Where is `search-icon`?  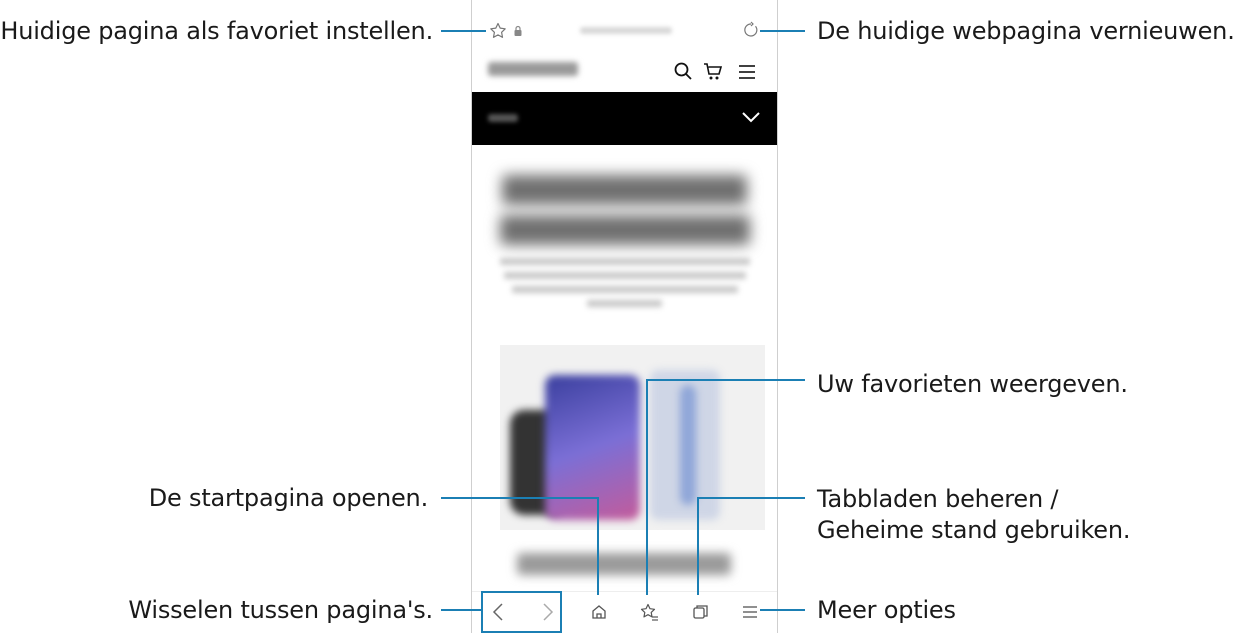 search-icon is located at coordinates (683, 71).